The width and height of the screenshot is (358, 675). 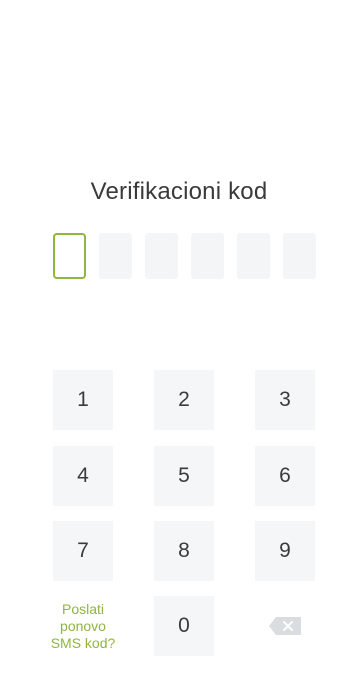 What do you see at coordinates (83, 642) in the screenshot?
I see `resend-label-line-3: SMS kod?` at bounding box center [83, 642].